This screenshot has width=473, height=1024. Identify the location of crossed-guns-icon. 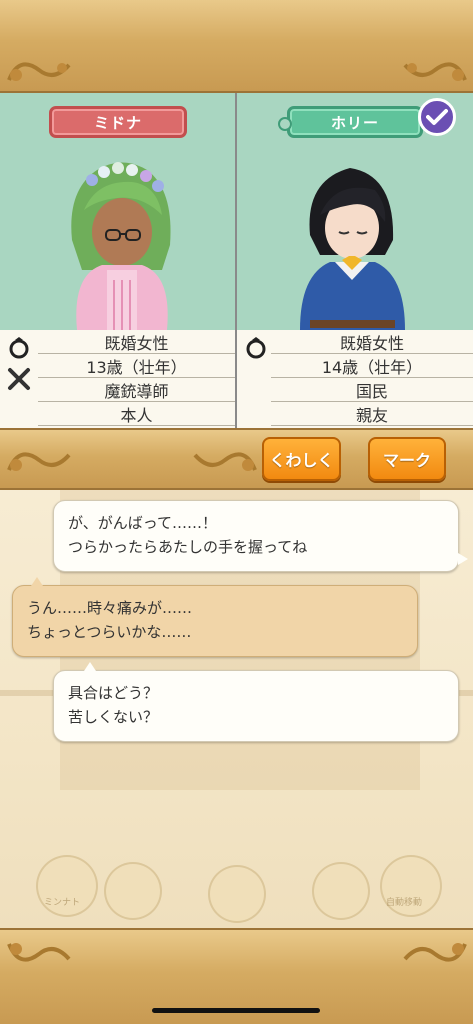
(19, 379).